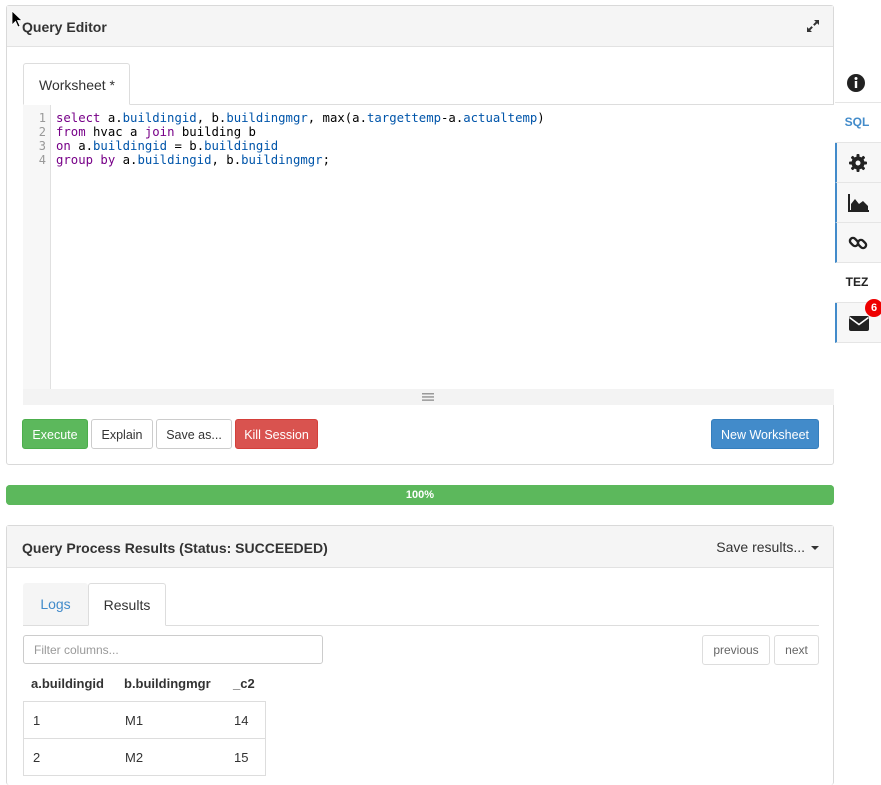 Image resolution: width=881 pixels, height=785 pixels. What do you see at coordinates (337, 118) in the screenshot?
I see `sql-text: , max(a.` at bounding box center [337, 118].